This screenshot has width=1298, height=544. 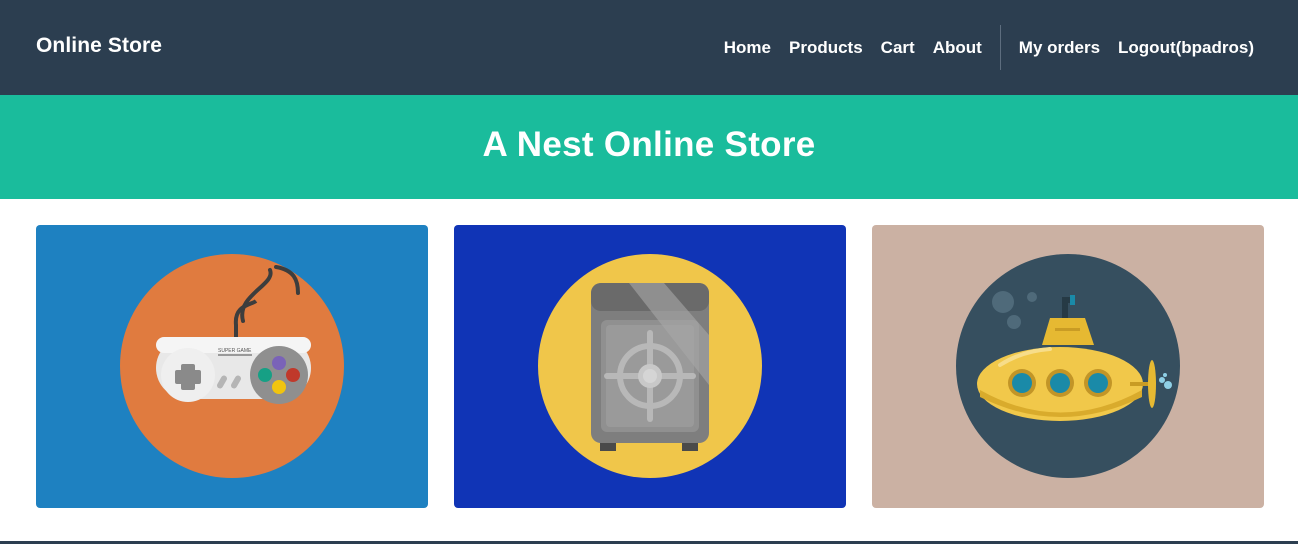 What do you see at coordinates (747, 47) in the screenshot?
I see `nav-link-home: Home` at bounding box center [747, 47].